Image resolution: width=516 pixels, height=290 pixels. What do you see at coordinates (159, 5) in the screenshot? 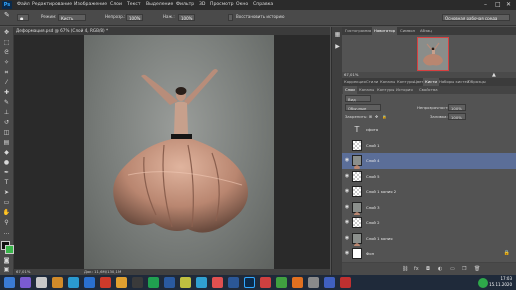
I see `menu-select: Выделение` at bounding box center [159, 5].